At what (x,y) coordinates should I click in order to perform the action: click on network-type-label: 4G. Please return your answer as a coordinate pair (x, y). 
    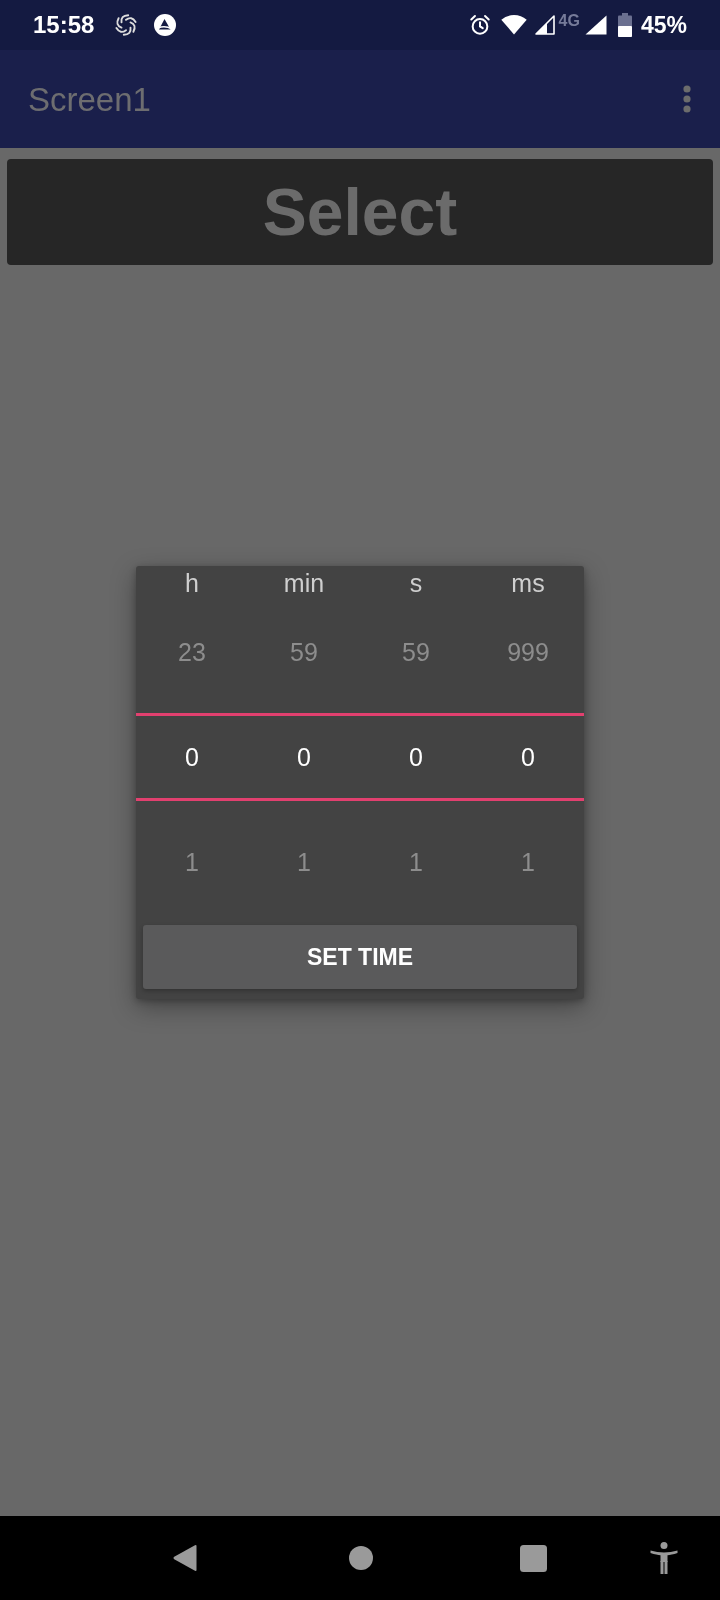
    Looking at the image, I should click on (569, 21).